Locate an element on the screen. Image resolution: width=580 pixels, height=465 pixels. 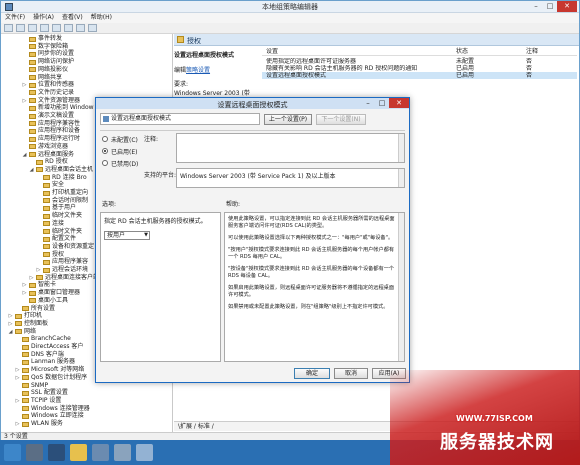
next-setting-button: 下一个设置(N) is located at coordinates (341, 119).